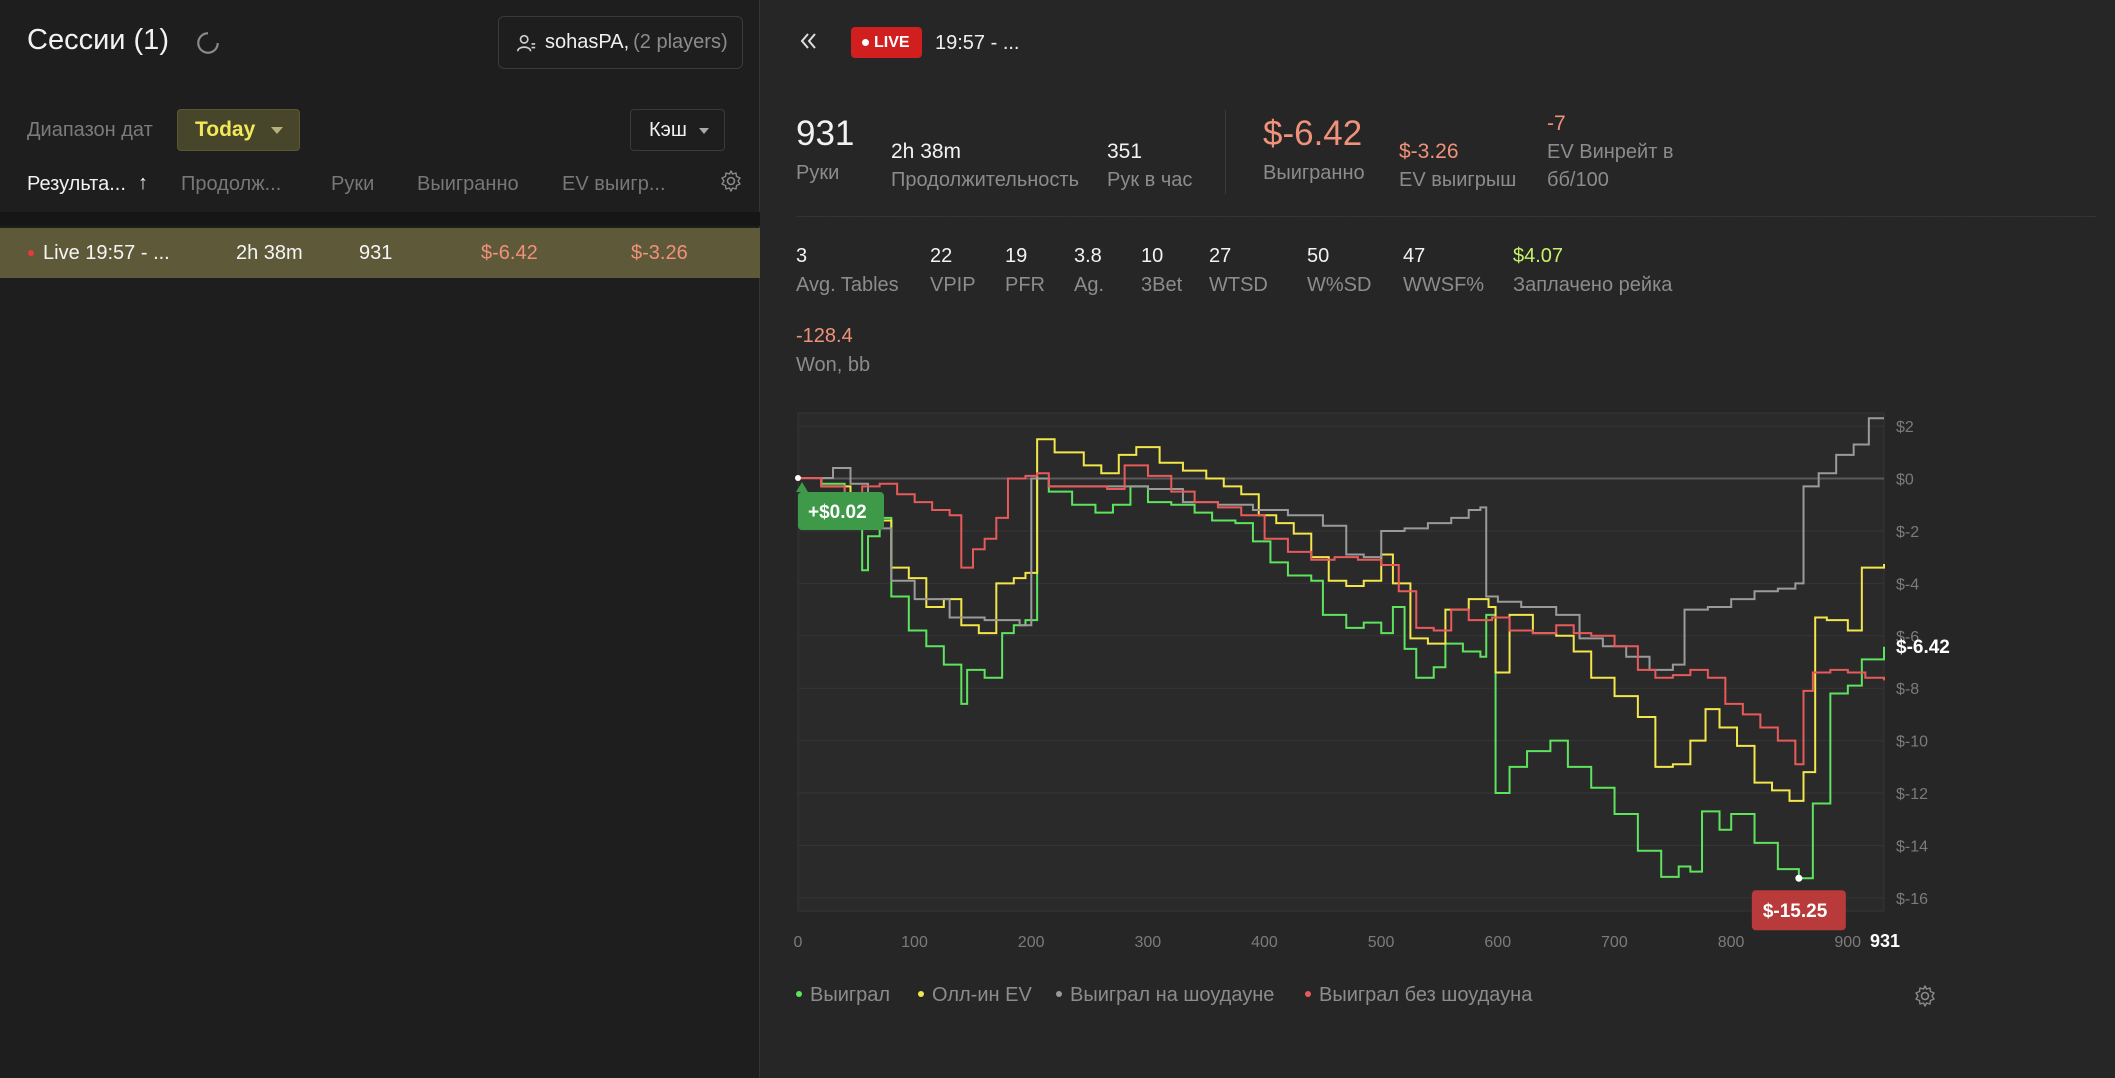 This screenshot has width=2115, height=1078. Describe the element at coordinates (1925, 996) in the screenshot. I see `chart-settings-gear-icon` at that location.